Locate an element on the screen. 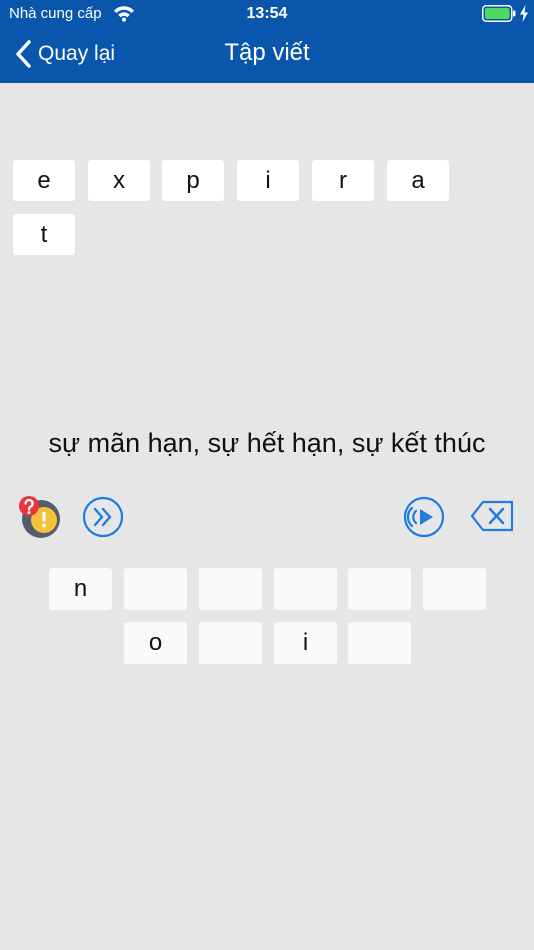 This screenshot has height=950, width=534. letter-tile: e is located at coordinates (44, 180).